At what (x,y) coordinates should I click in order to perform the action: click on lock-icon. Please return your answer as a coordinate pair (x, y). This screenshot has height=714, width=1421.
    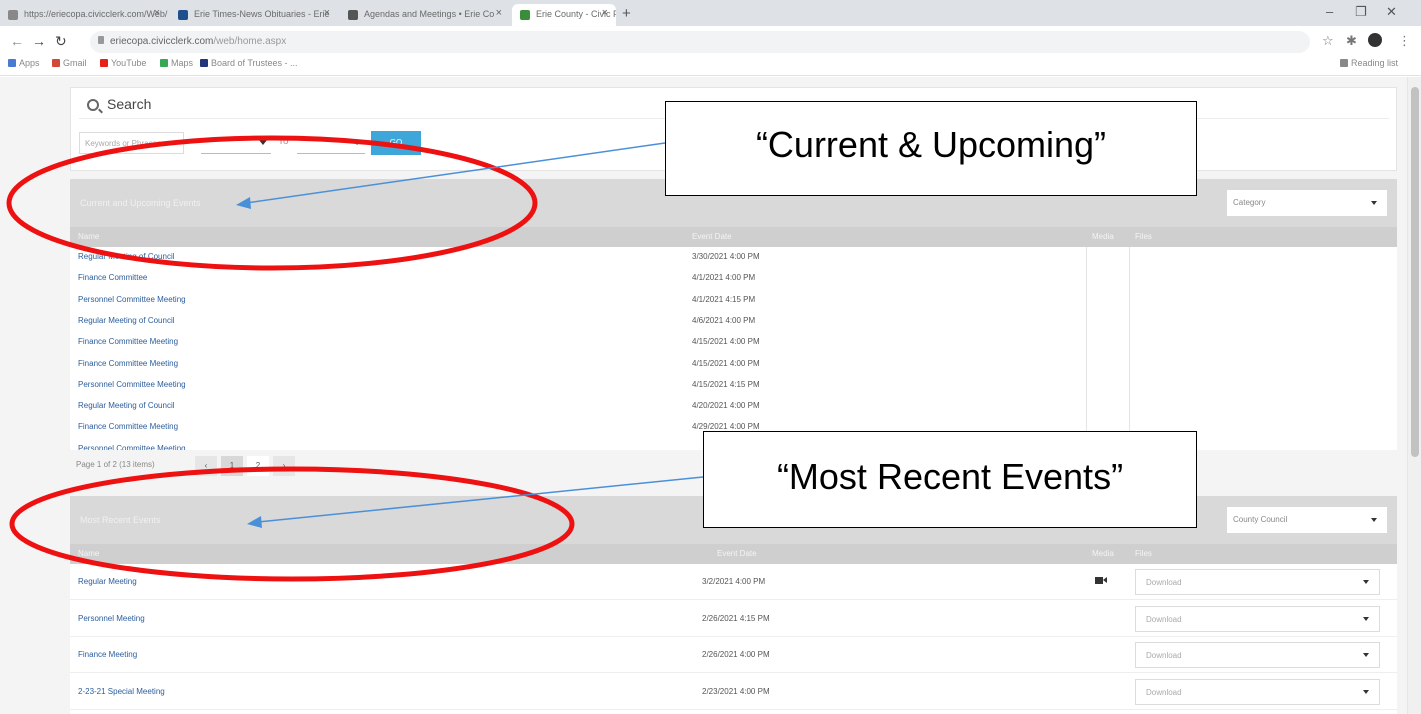
    Looking at the image, I should click on (101, 40).